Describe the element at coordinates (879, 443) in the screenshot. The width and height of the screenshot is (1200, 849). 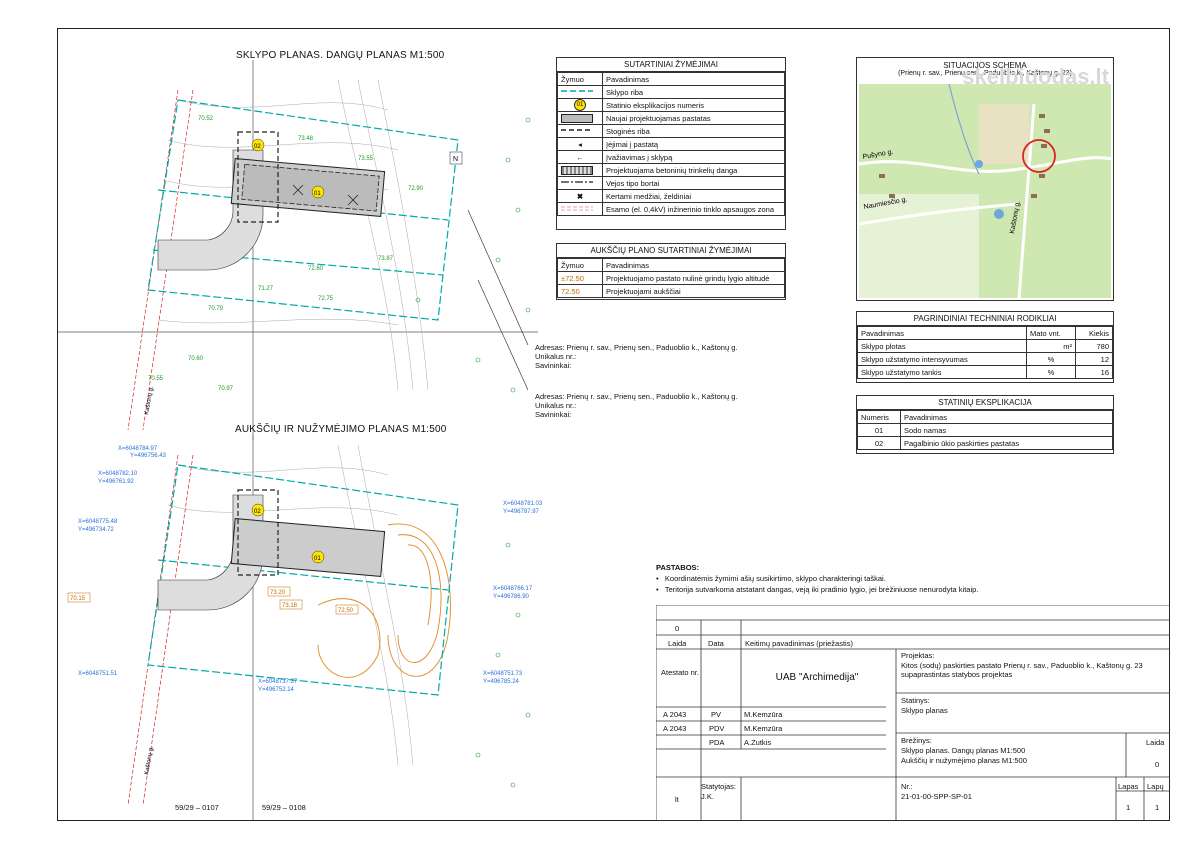
I see `explication-number: 02` at that location.